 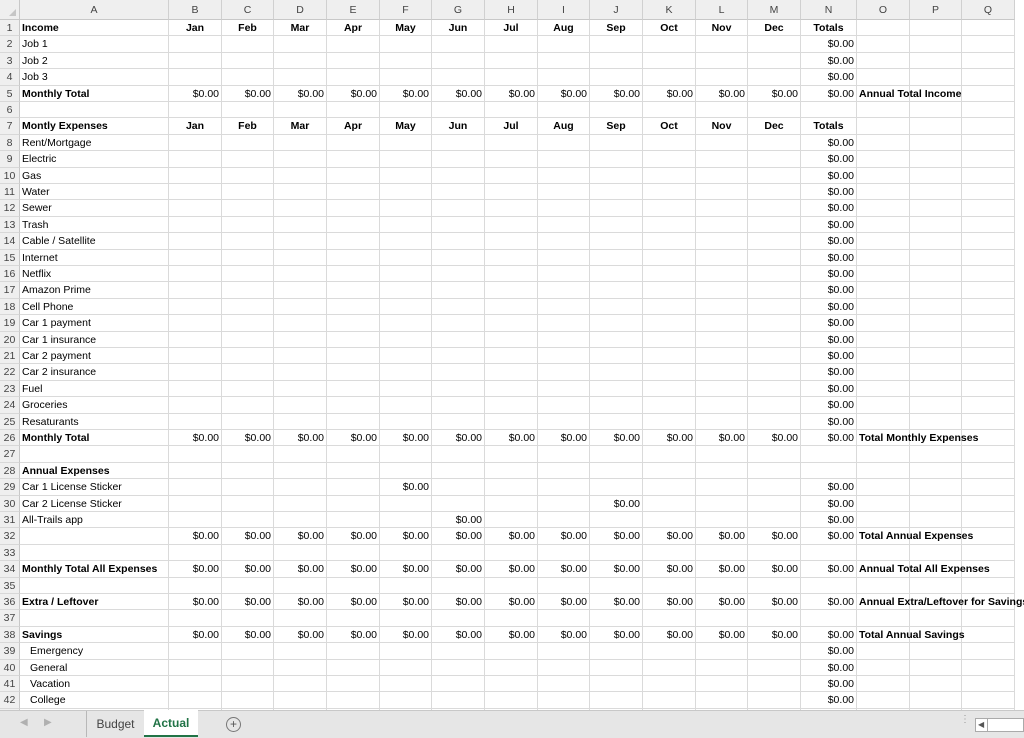 I want to click on row-header: 14, so click(x=10, y=241).